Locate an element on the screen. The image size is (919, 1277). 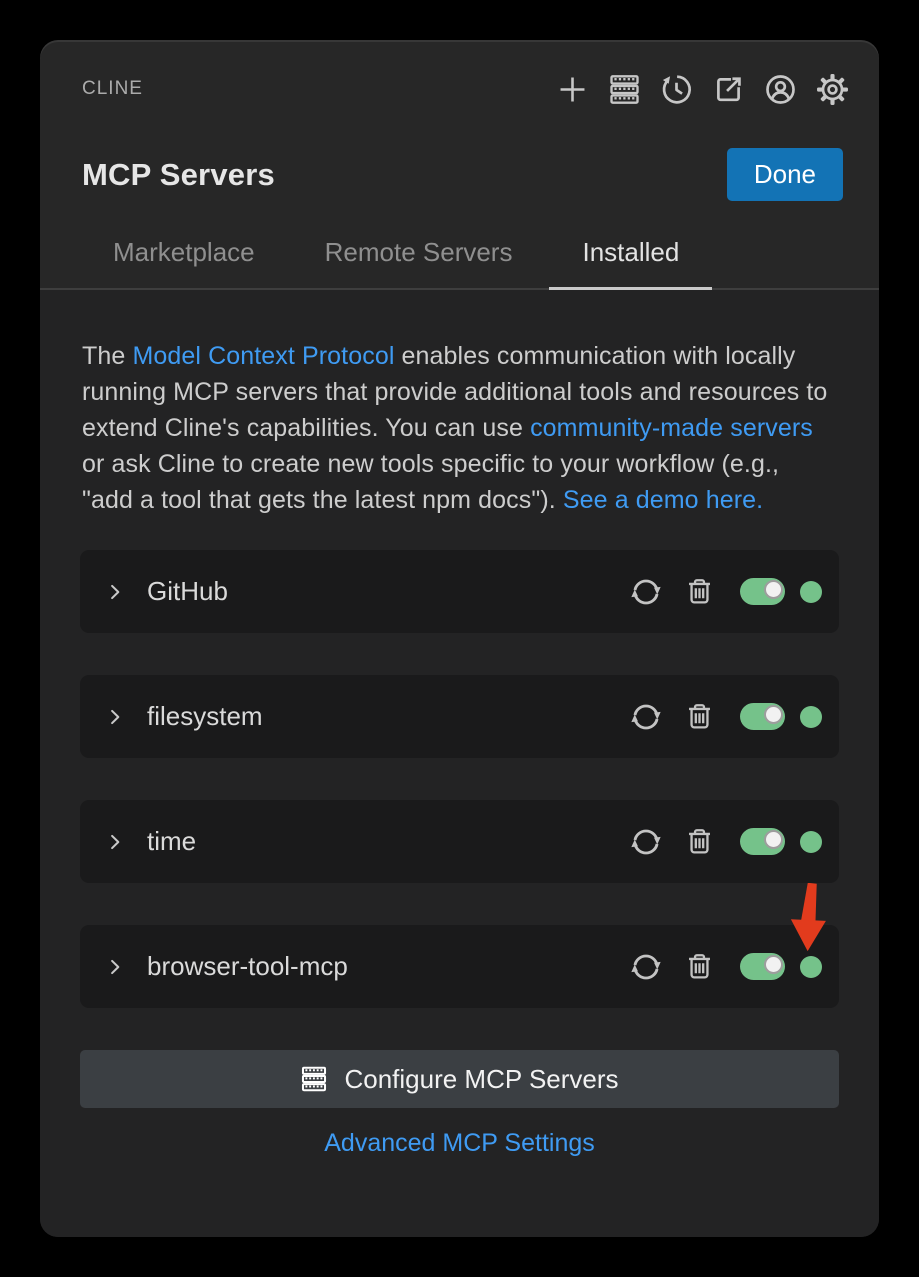
titlebar-icons is located at coordinates (702, 89).